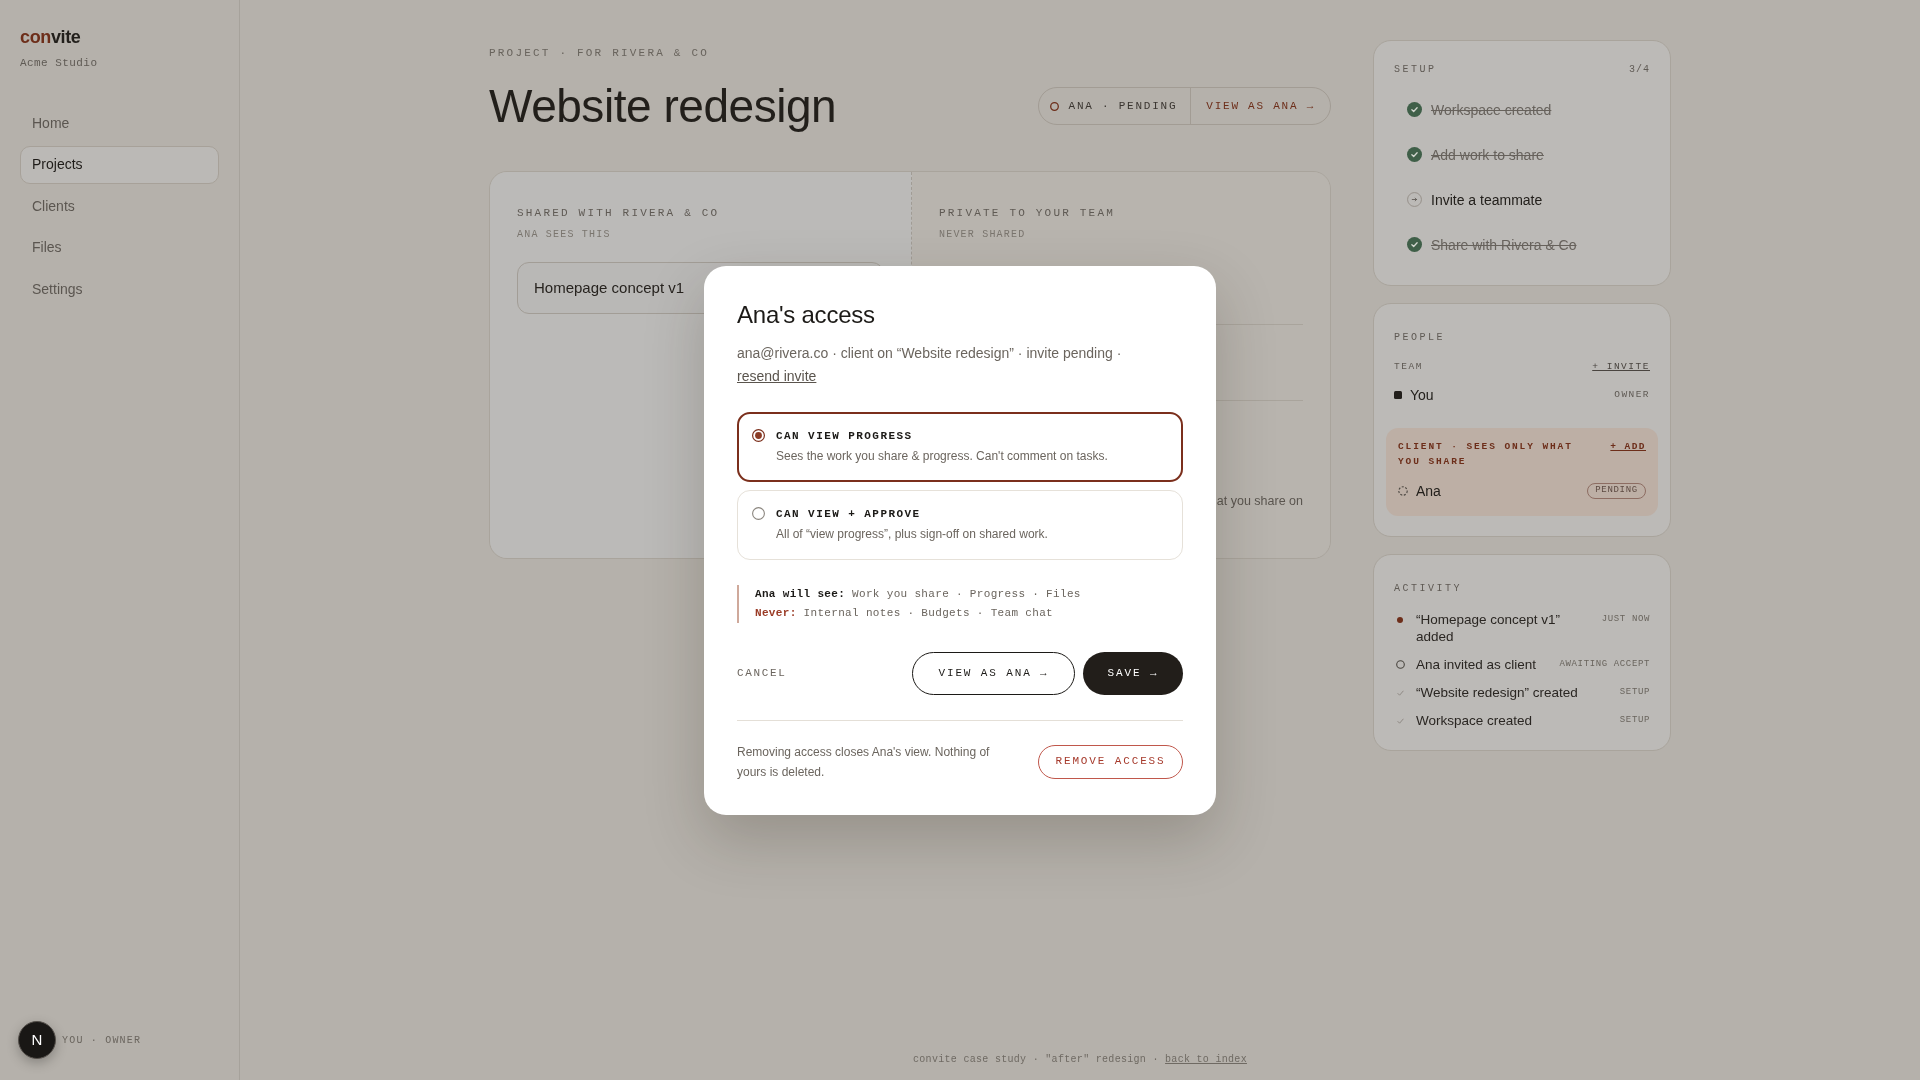 This screenshot has height=1080, width=1920. I want to click on save-button: SAVE →, so click(1133, 673).